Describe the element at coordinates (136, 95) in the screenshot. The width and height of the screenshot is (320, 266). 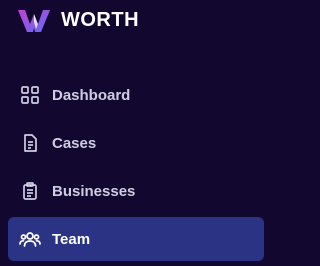
I see `sidebar-item-dashboard: Dashboard` at that location.